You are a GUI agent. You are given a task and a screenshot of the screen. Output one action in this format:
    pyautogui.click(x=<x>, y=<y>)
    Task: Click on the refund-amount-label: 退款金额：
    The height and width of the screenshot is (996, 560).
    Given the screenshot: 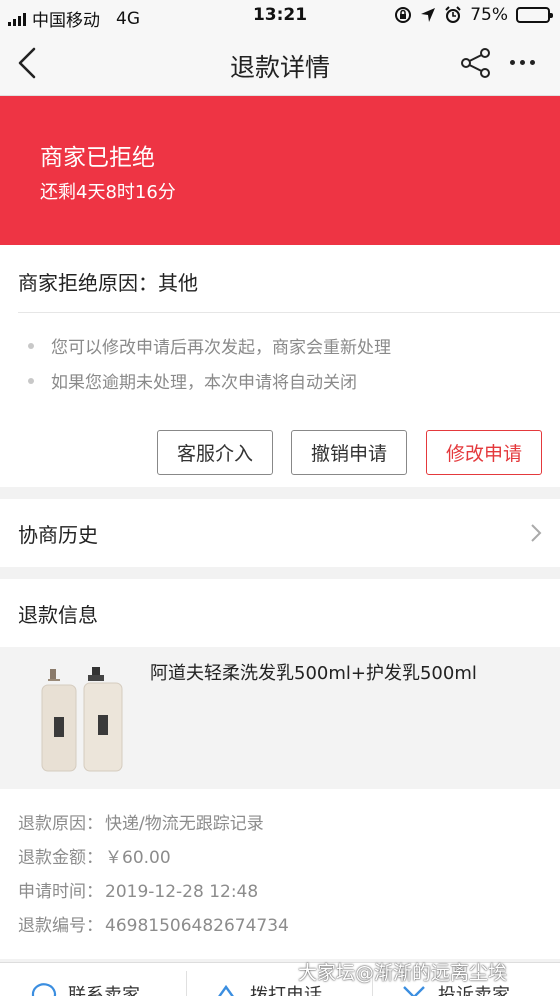 What is the action you would take?
    pyautogui.click(x=60, y=858)
    